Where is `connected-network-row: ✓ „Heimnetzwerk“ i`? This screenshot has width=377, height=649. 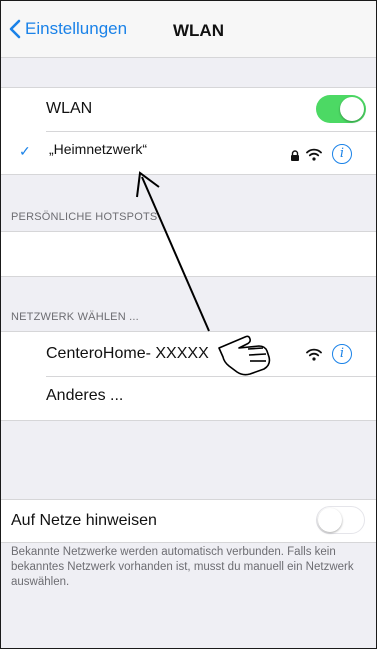 connected-network-row: ✓ „Heimnetzwerk“ i is located at coordinates (188, 153).